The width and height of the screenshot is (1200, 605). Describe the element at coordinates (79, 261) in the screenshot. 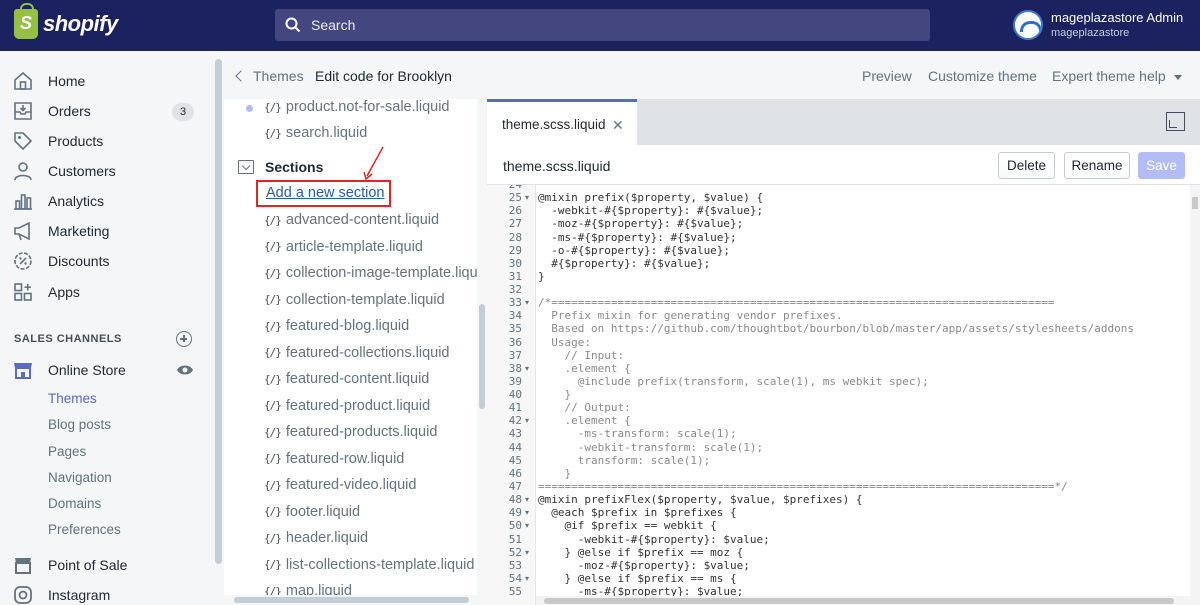

I see `sidebar-item-label: Discounts` at that location.